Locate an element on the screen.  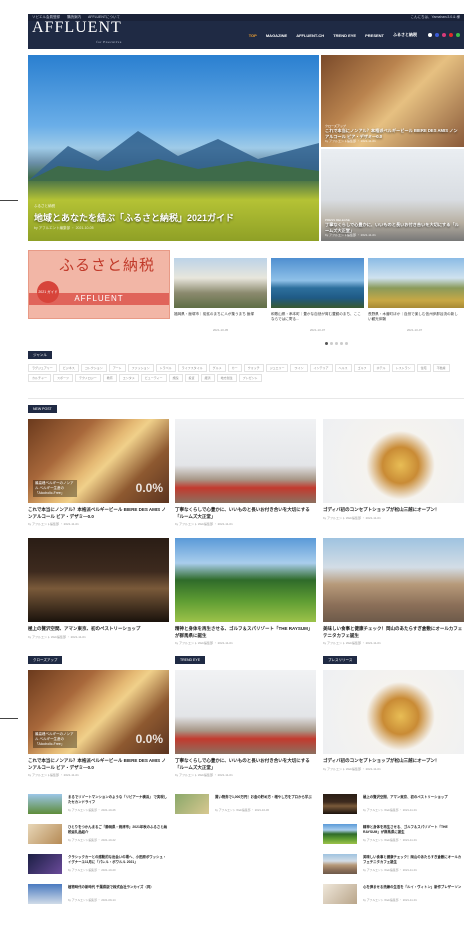
mini-title: ひとりをつかんまるご「静岡県・焼津市」2021年秋のふるさと納税返礼品紹介 is located at coordinates (118, 829).